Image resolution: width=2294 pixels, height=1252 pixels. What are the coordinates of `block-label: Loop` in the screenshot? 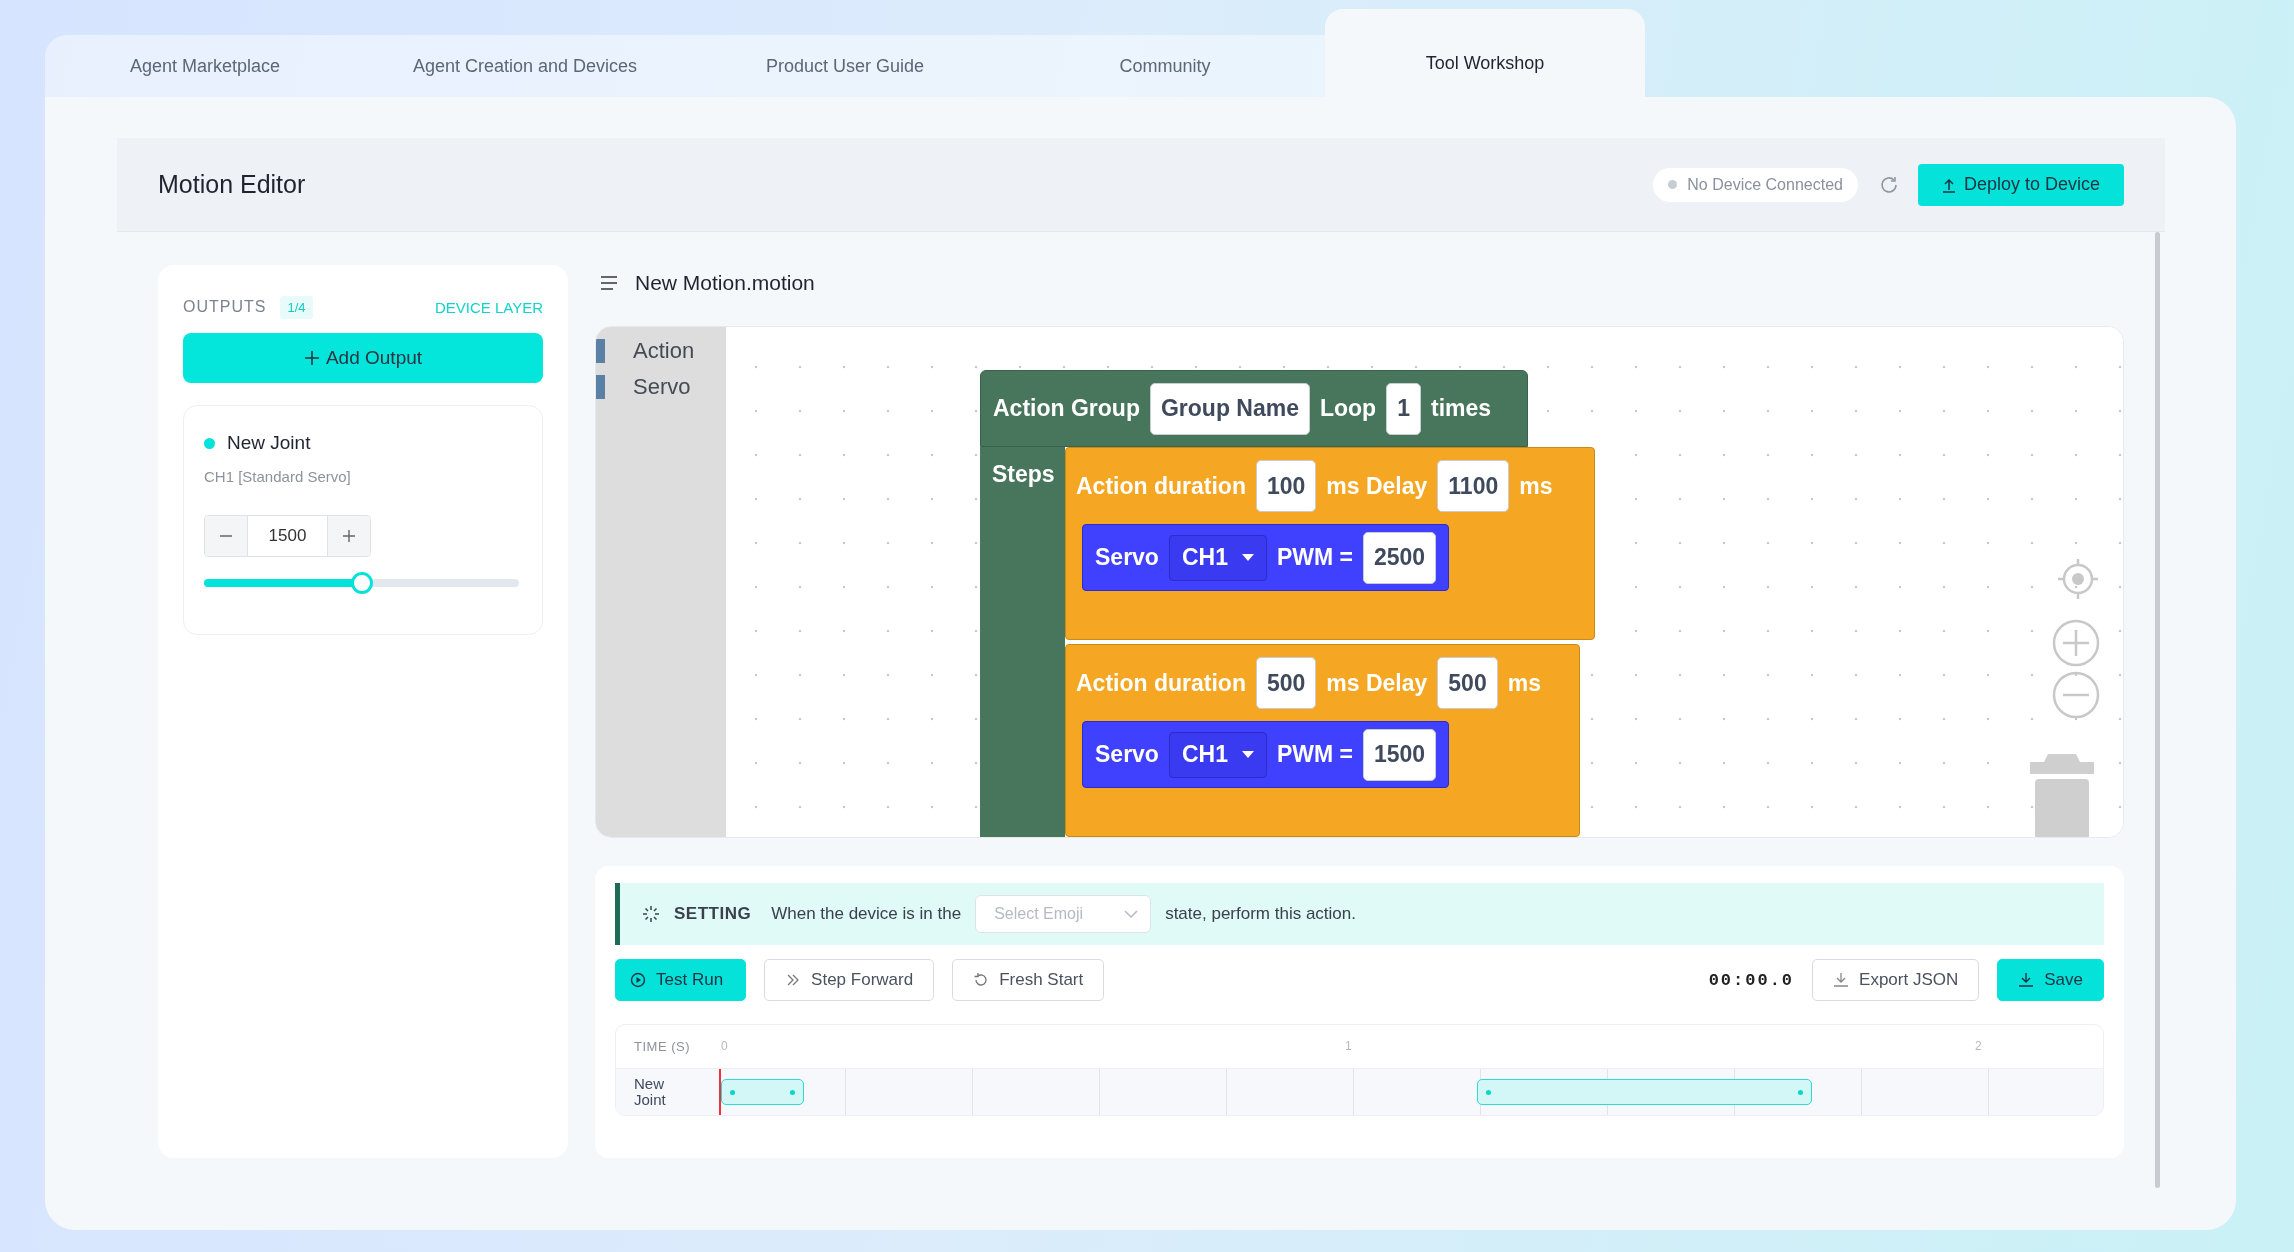 It's located at (1348, 408).